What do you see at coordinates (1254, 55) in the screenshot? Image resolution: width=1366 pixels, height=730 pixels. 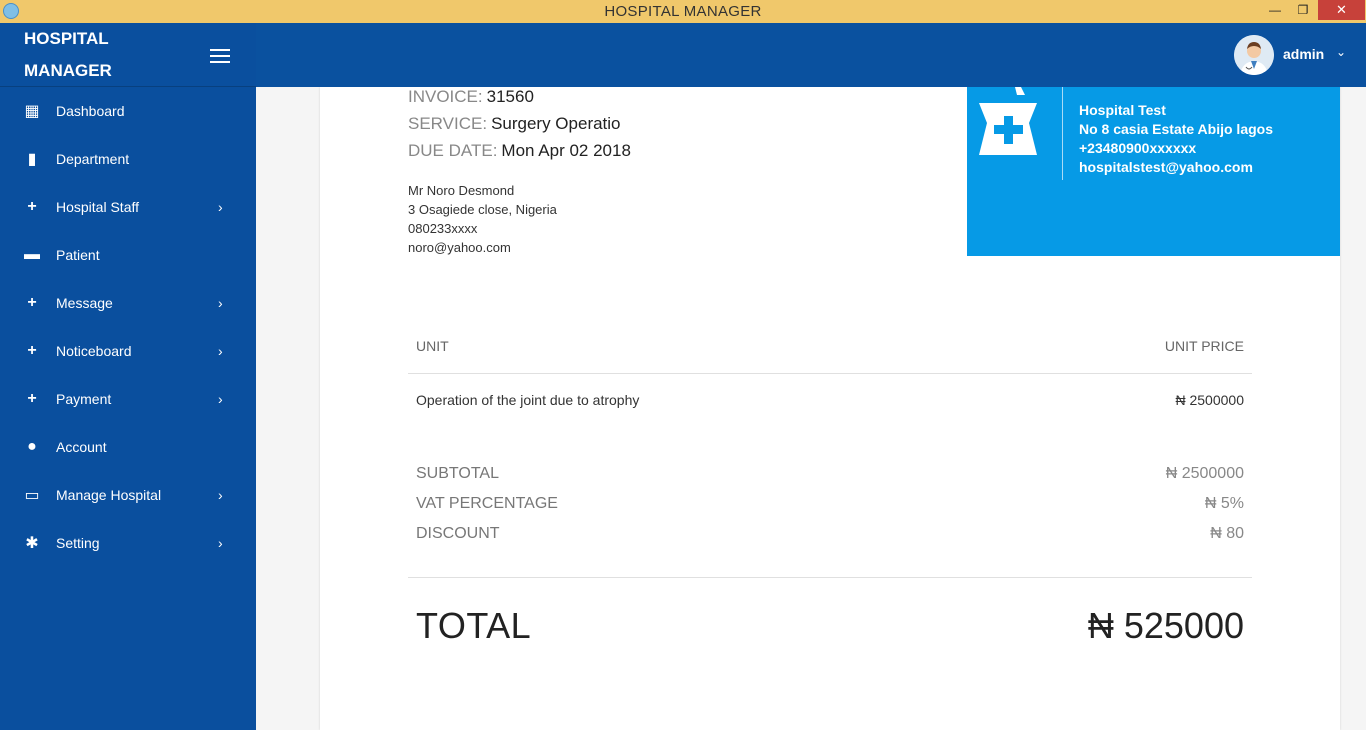 I see `avatar` at bounding box center [1254, 55].